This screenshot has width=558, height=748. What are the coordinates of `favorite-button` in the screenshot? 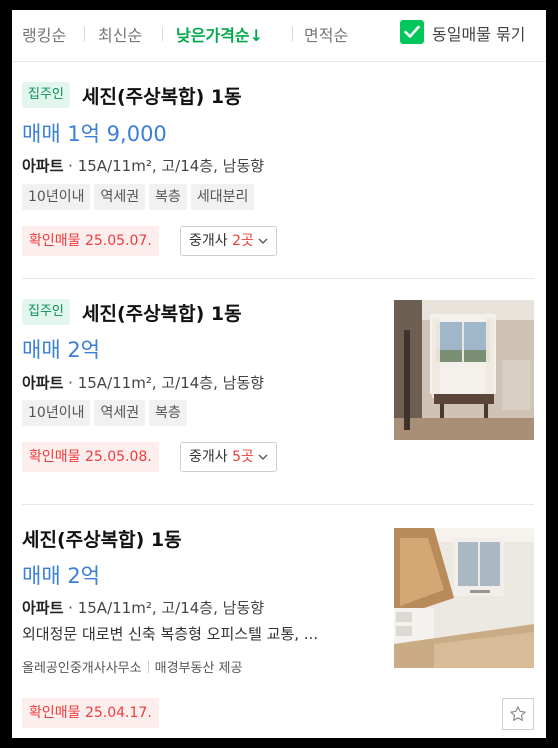 It's located at (518, 714).